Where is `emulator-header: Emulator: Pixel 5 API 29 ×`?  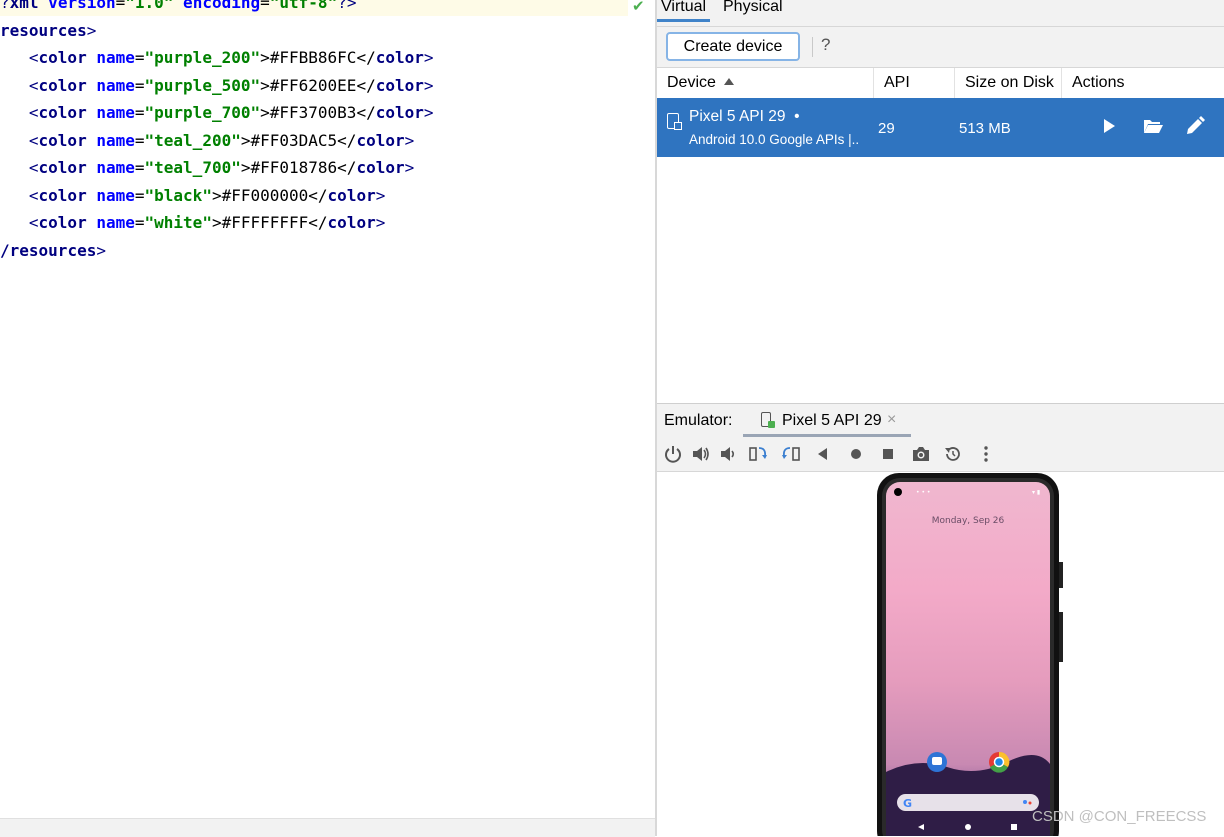
emulator-header: Emulator: Pixel 5 API 29 × is located at coordinates (940, 420).